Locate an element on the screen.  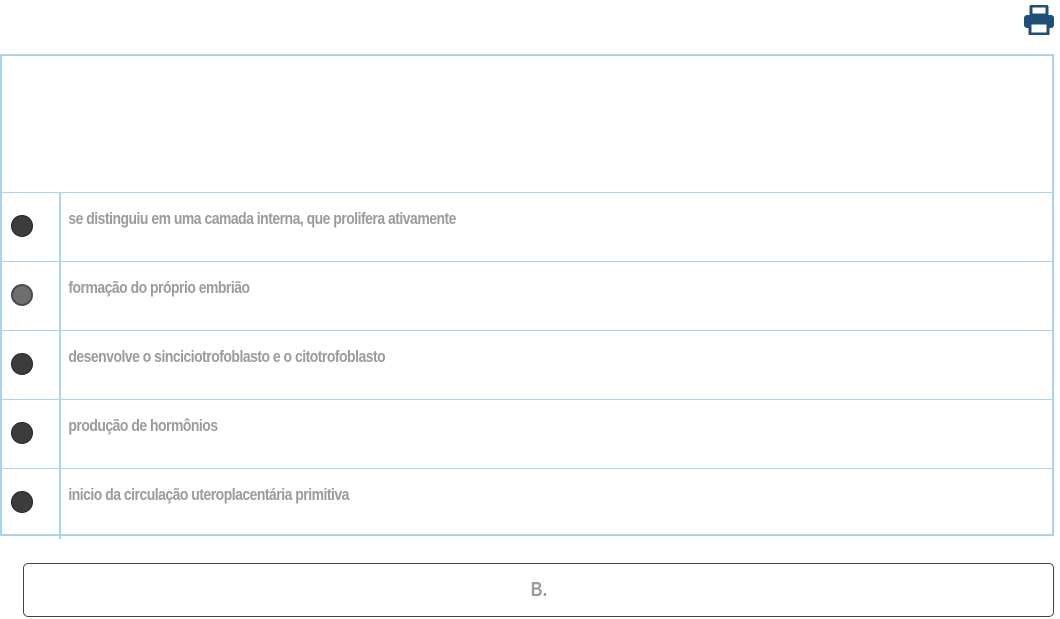
printer-icon is located at coordinates (1039, 20).